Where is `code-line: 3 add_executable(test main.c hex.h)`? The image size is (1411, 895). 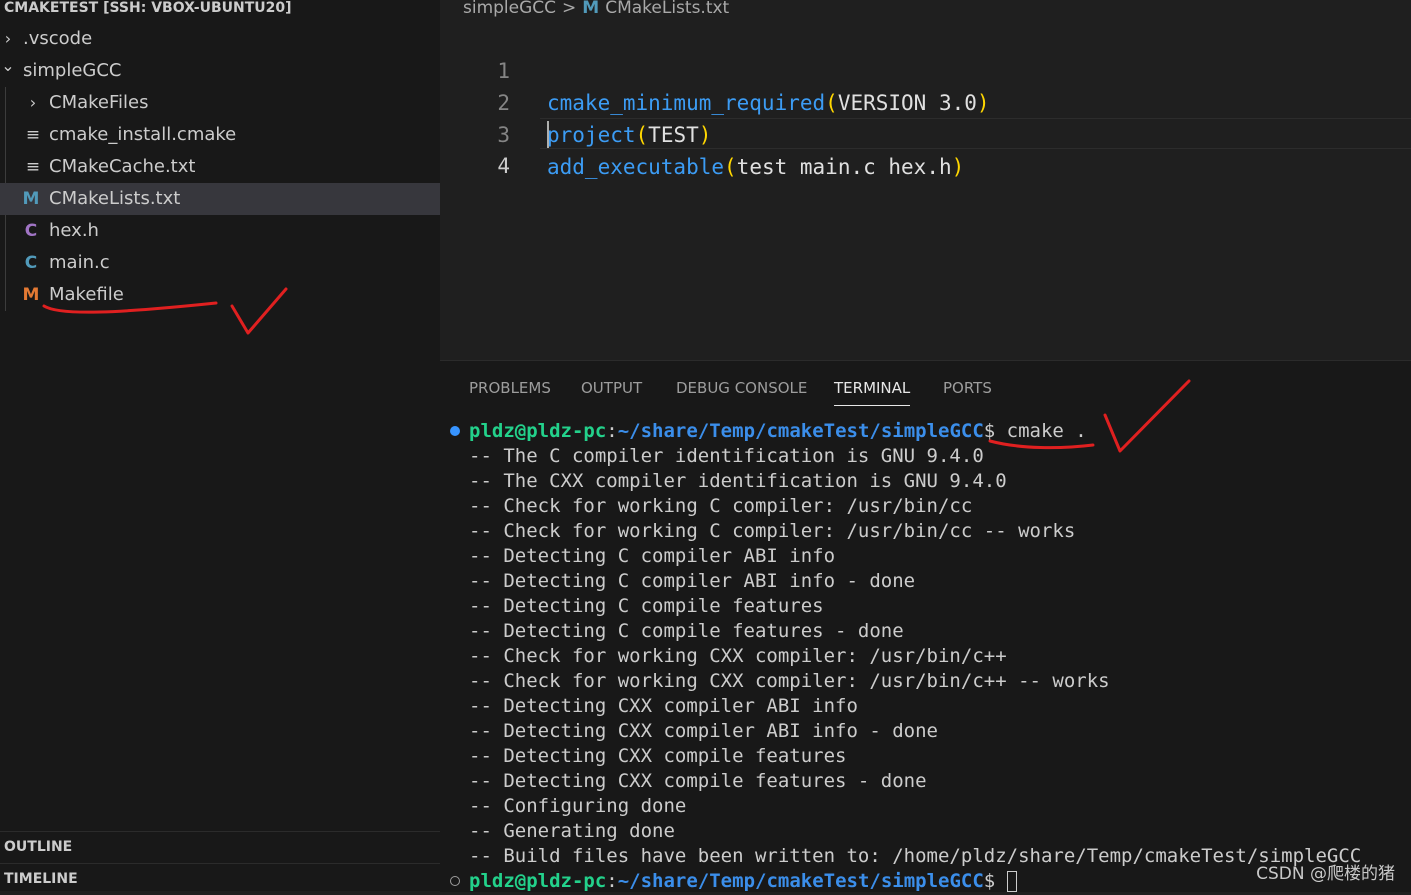 code-line: 3 add_executable(test main.c hex.h) is located at coordinates (702, 133).